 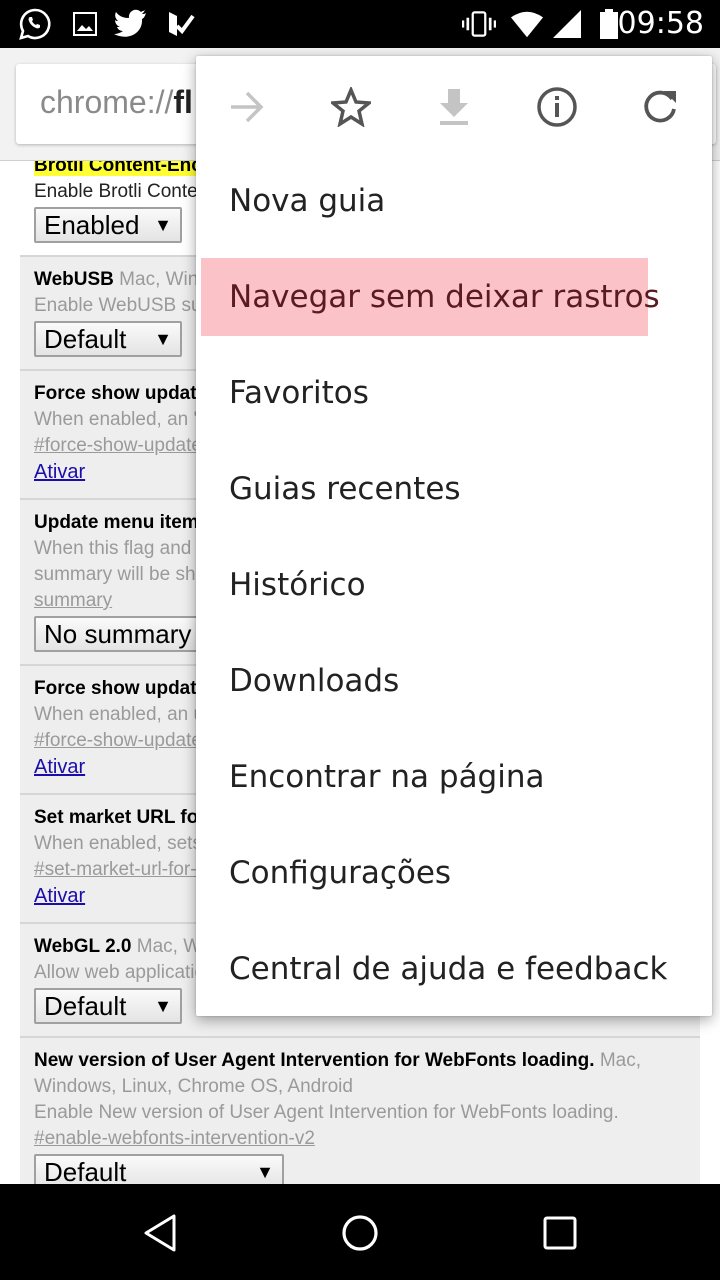 I want to click on menu-item-find-in-page: Encontrar na página, so click(x=424, y=777).